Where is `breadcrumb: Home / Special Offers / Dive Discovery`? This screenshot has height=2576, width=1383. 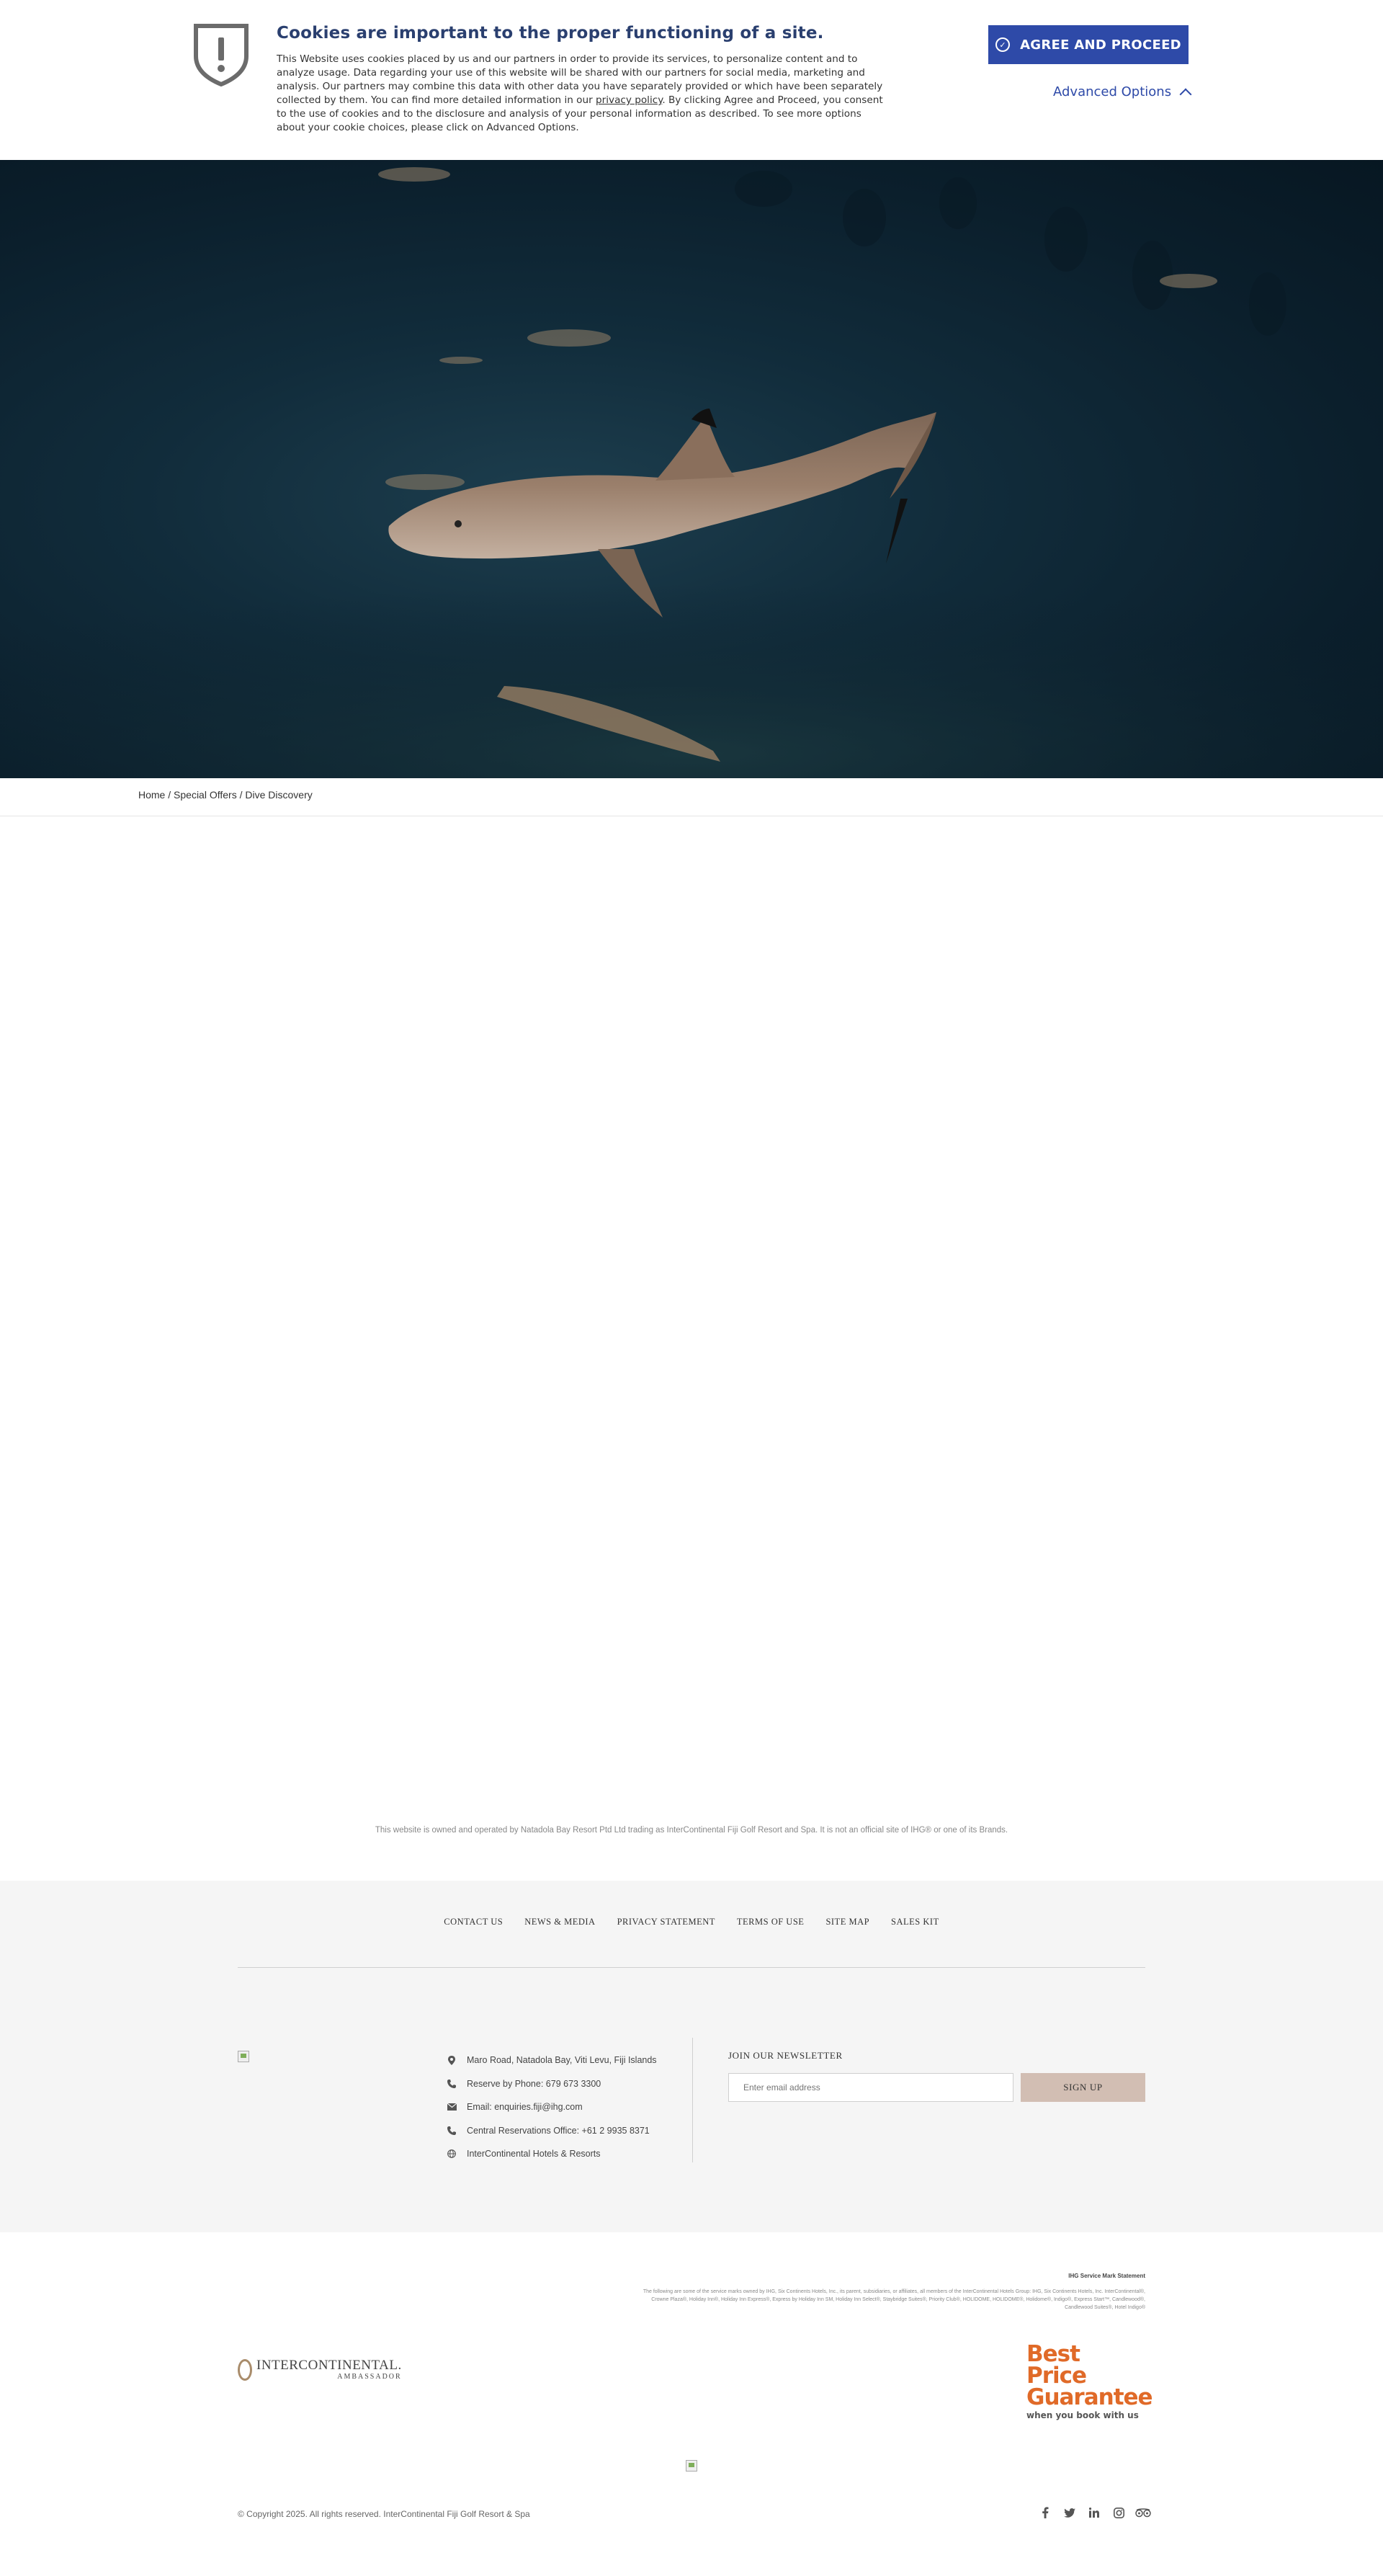 breadcrumb: Home / Special Offers / Dive Discovery is located at coordinates (225, 795).